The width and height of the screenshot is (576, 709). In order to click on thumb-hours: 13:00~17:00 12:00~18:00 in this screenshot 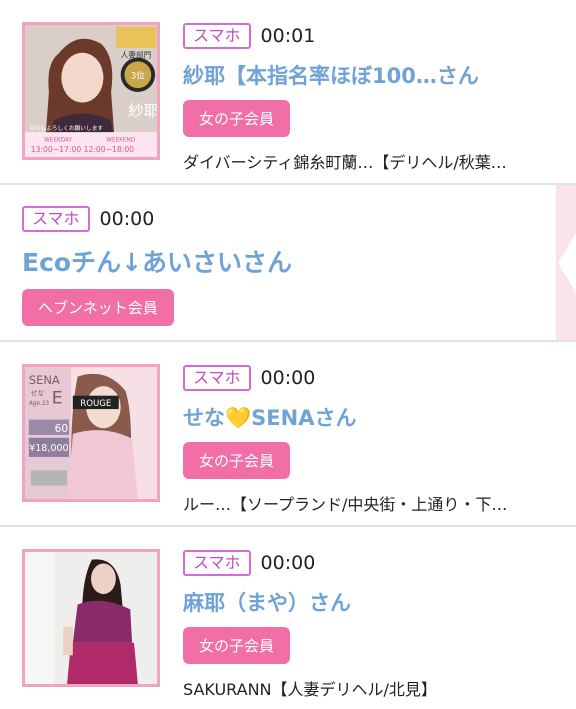, I will do `click(82, 149)`.